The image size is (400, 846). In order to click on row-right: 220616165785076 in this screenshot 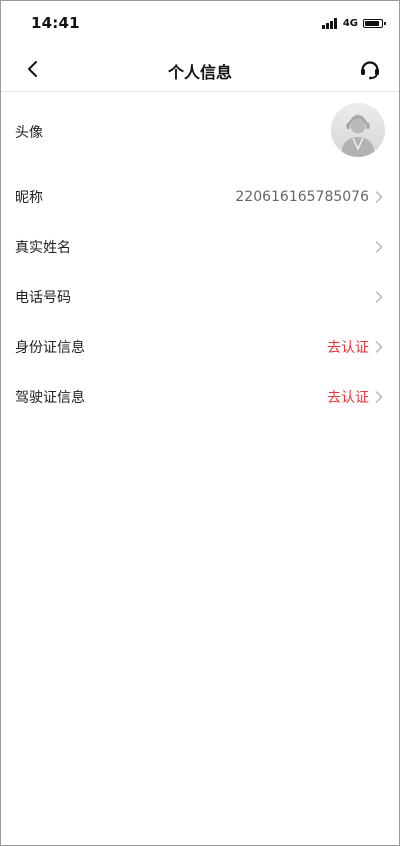, I will do `click(309, 197)`.